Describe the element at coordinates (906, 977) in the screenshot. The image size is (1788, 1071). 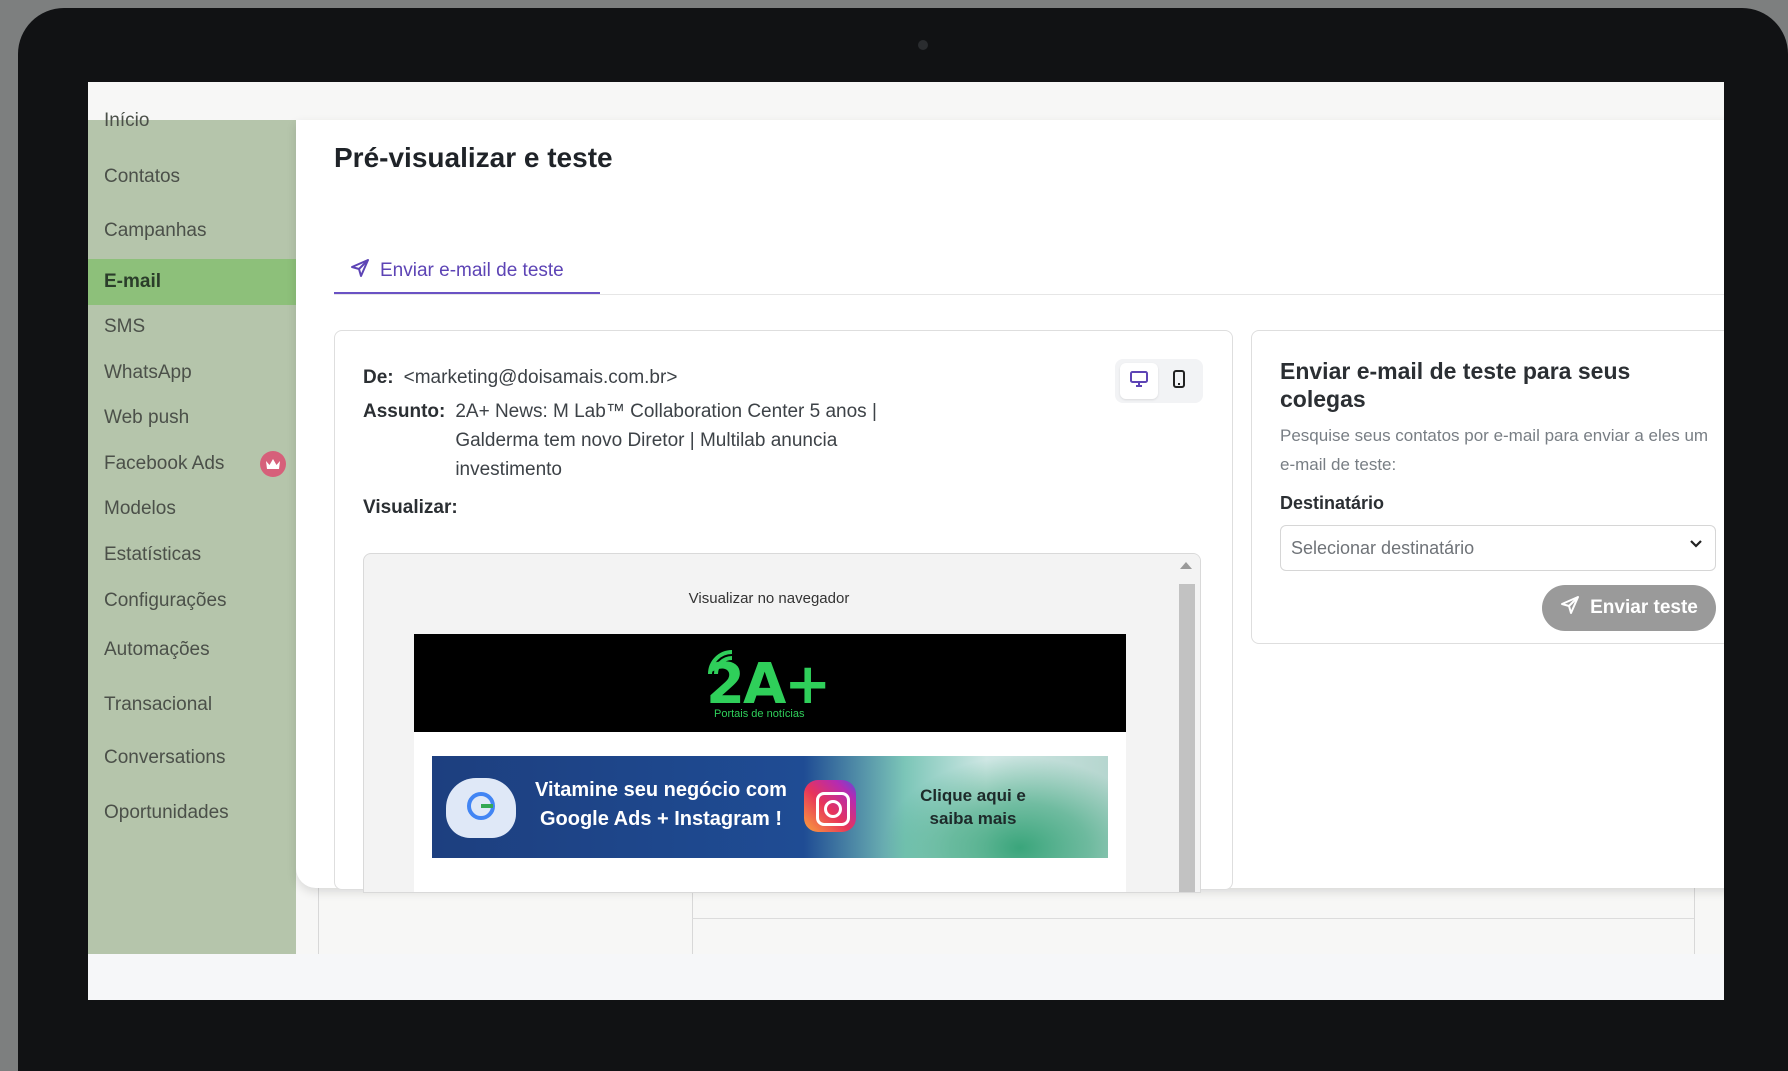
I see `bottom-strip` at that location.